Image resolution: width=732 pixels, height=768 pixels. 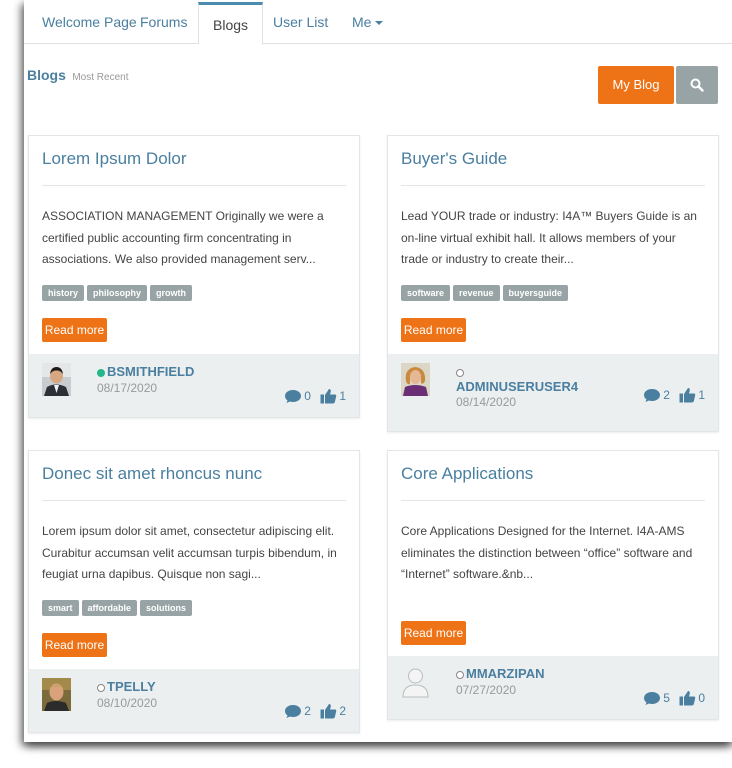 What do you see at coordinates (152, 474) in the screenshot?
I see `blog-title-link: Donec sit amet rhoncus nunc` at bounding box center [152, 474].